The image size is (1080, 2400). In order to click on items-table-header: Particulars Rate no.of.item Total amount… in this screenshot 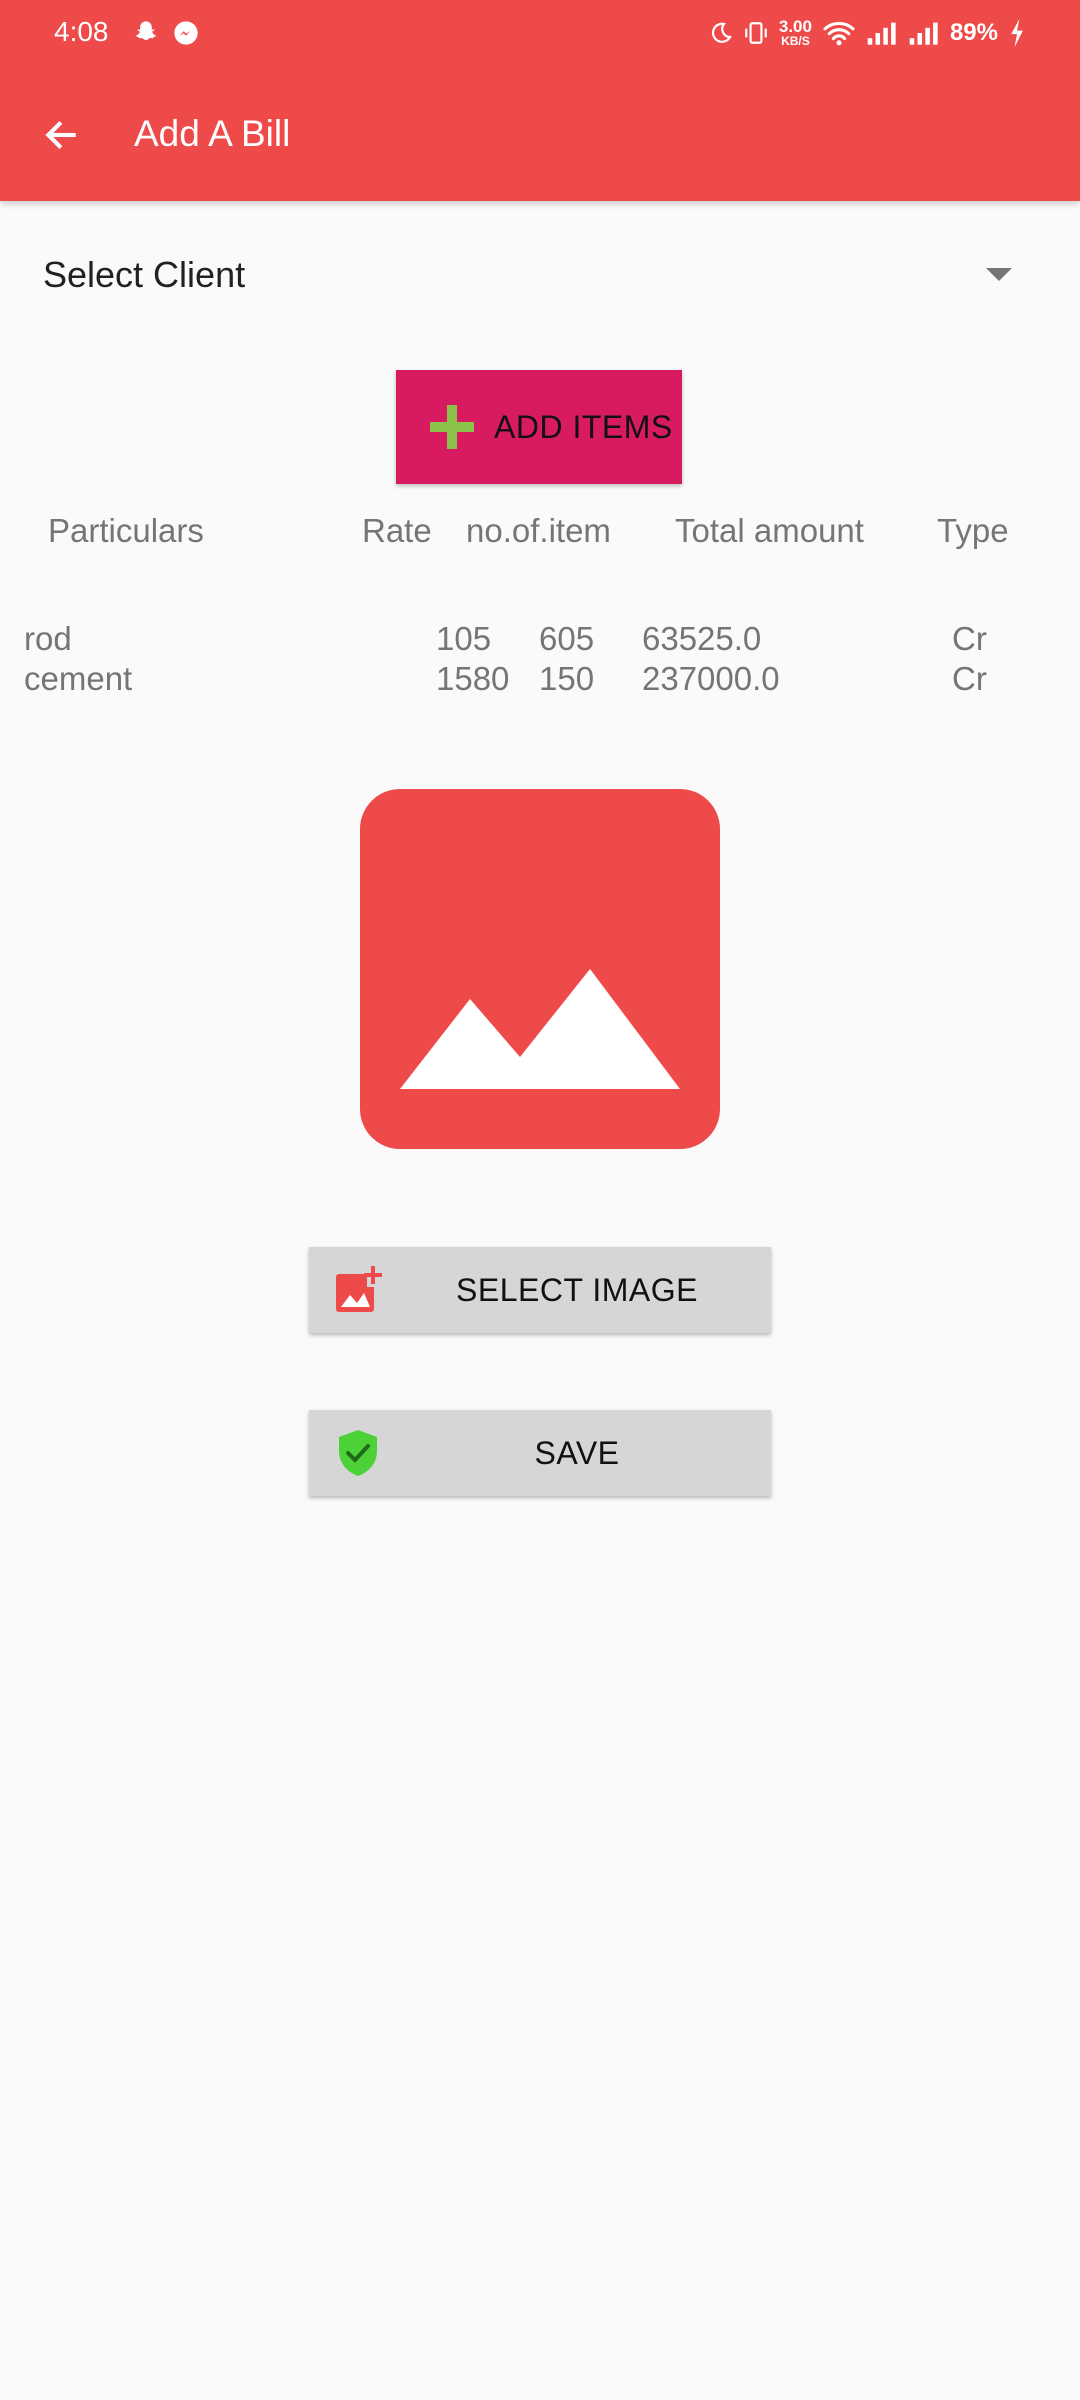, I will do `click(540, 534)`.